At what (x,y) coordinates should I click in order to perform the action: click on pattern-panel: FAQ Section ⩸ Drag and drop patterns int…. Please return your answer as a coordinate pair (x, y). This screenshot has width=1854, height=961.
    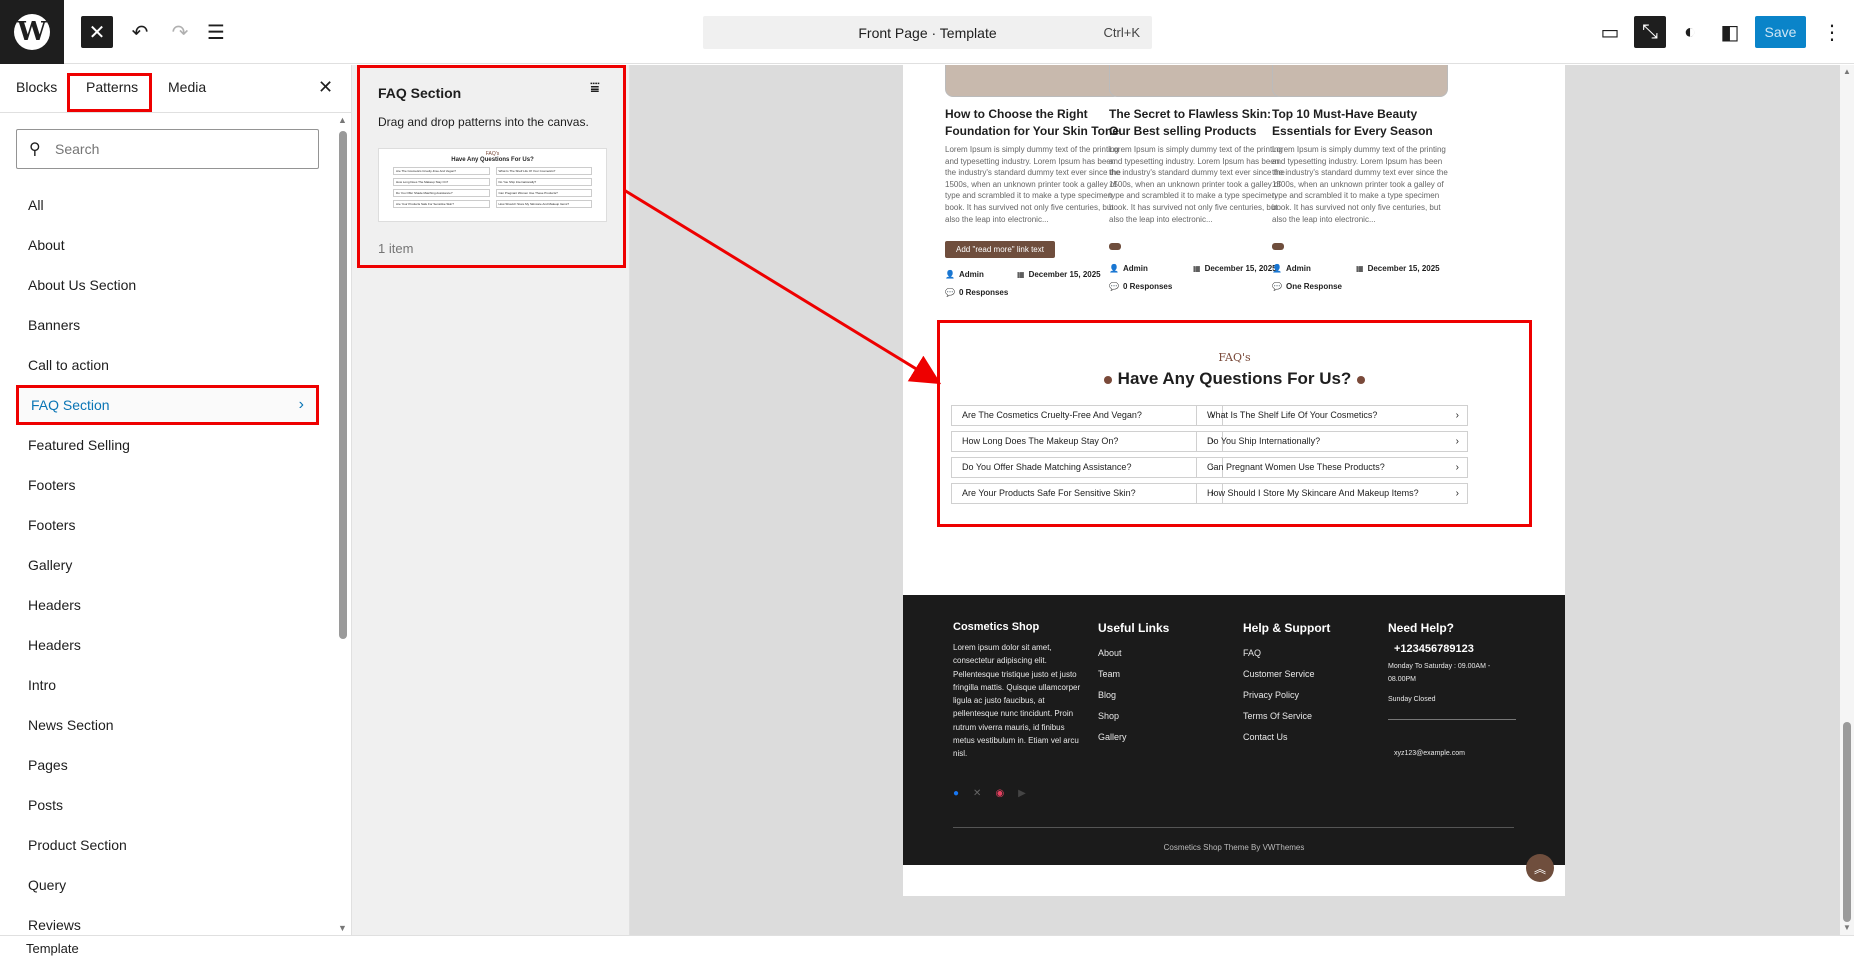
    Looking at the image, I should click on (491, 500).